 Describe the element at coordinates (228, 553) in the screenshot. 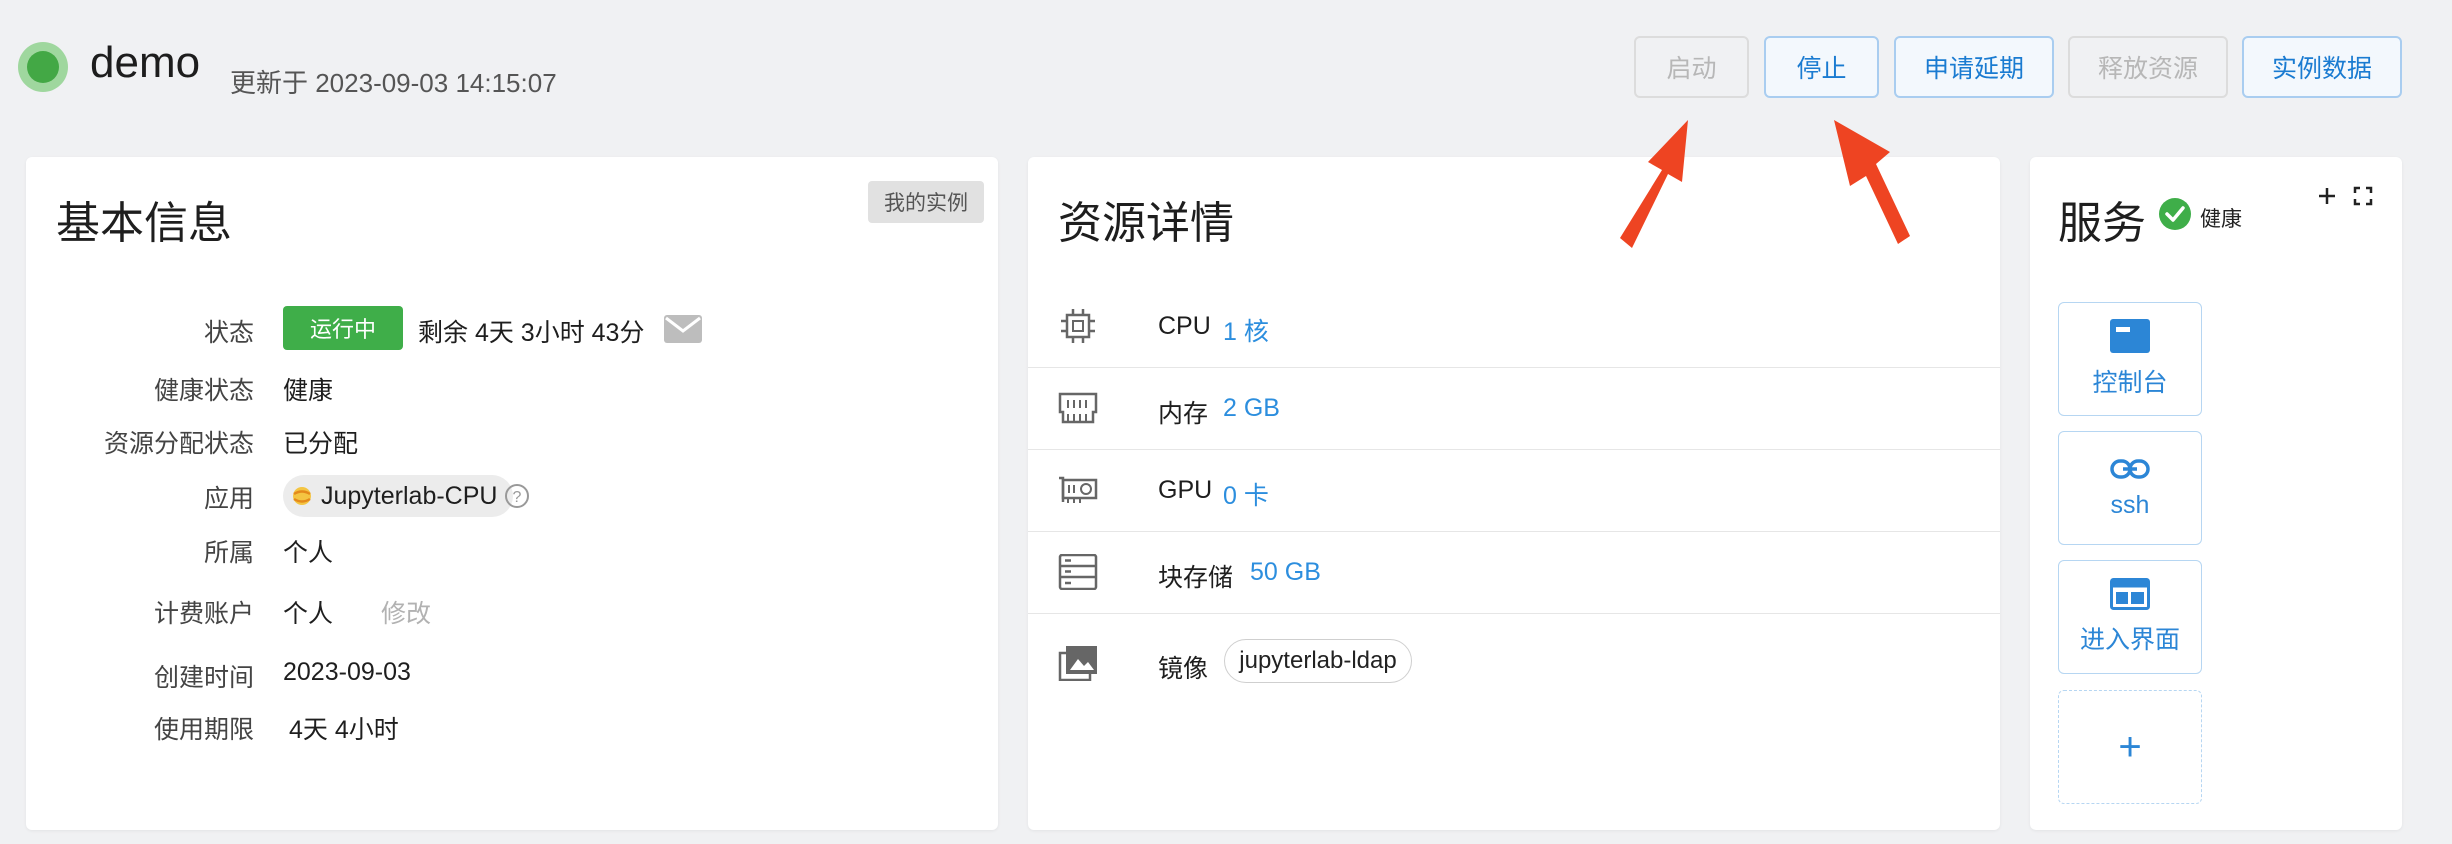

I see `owner-label: 所属` at that location.